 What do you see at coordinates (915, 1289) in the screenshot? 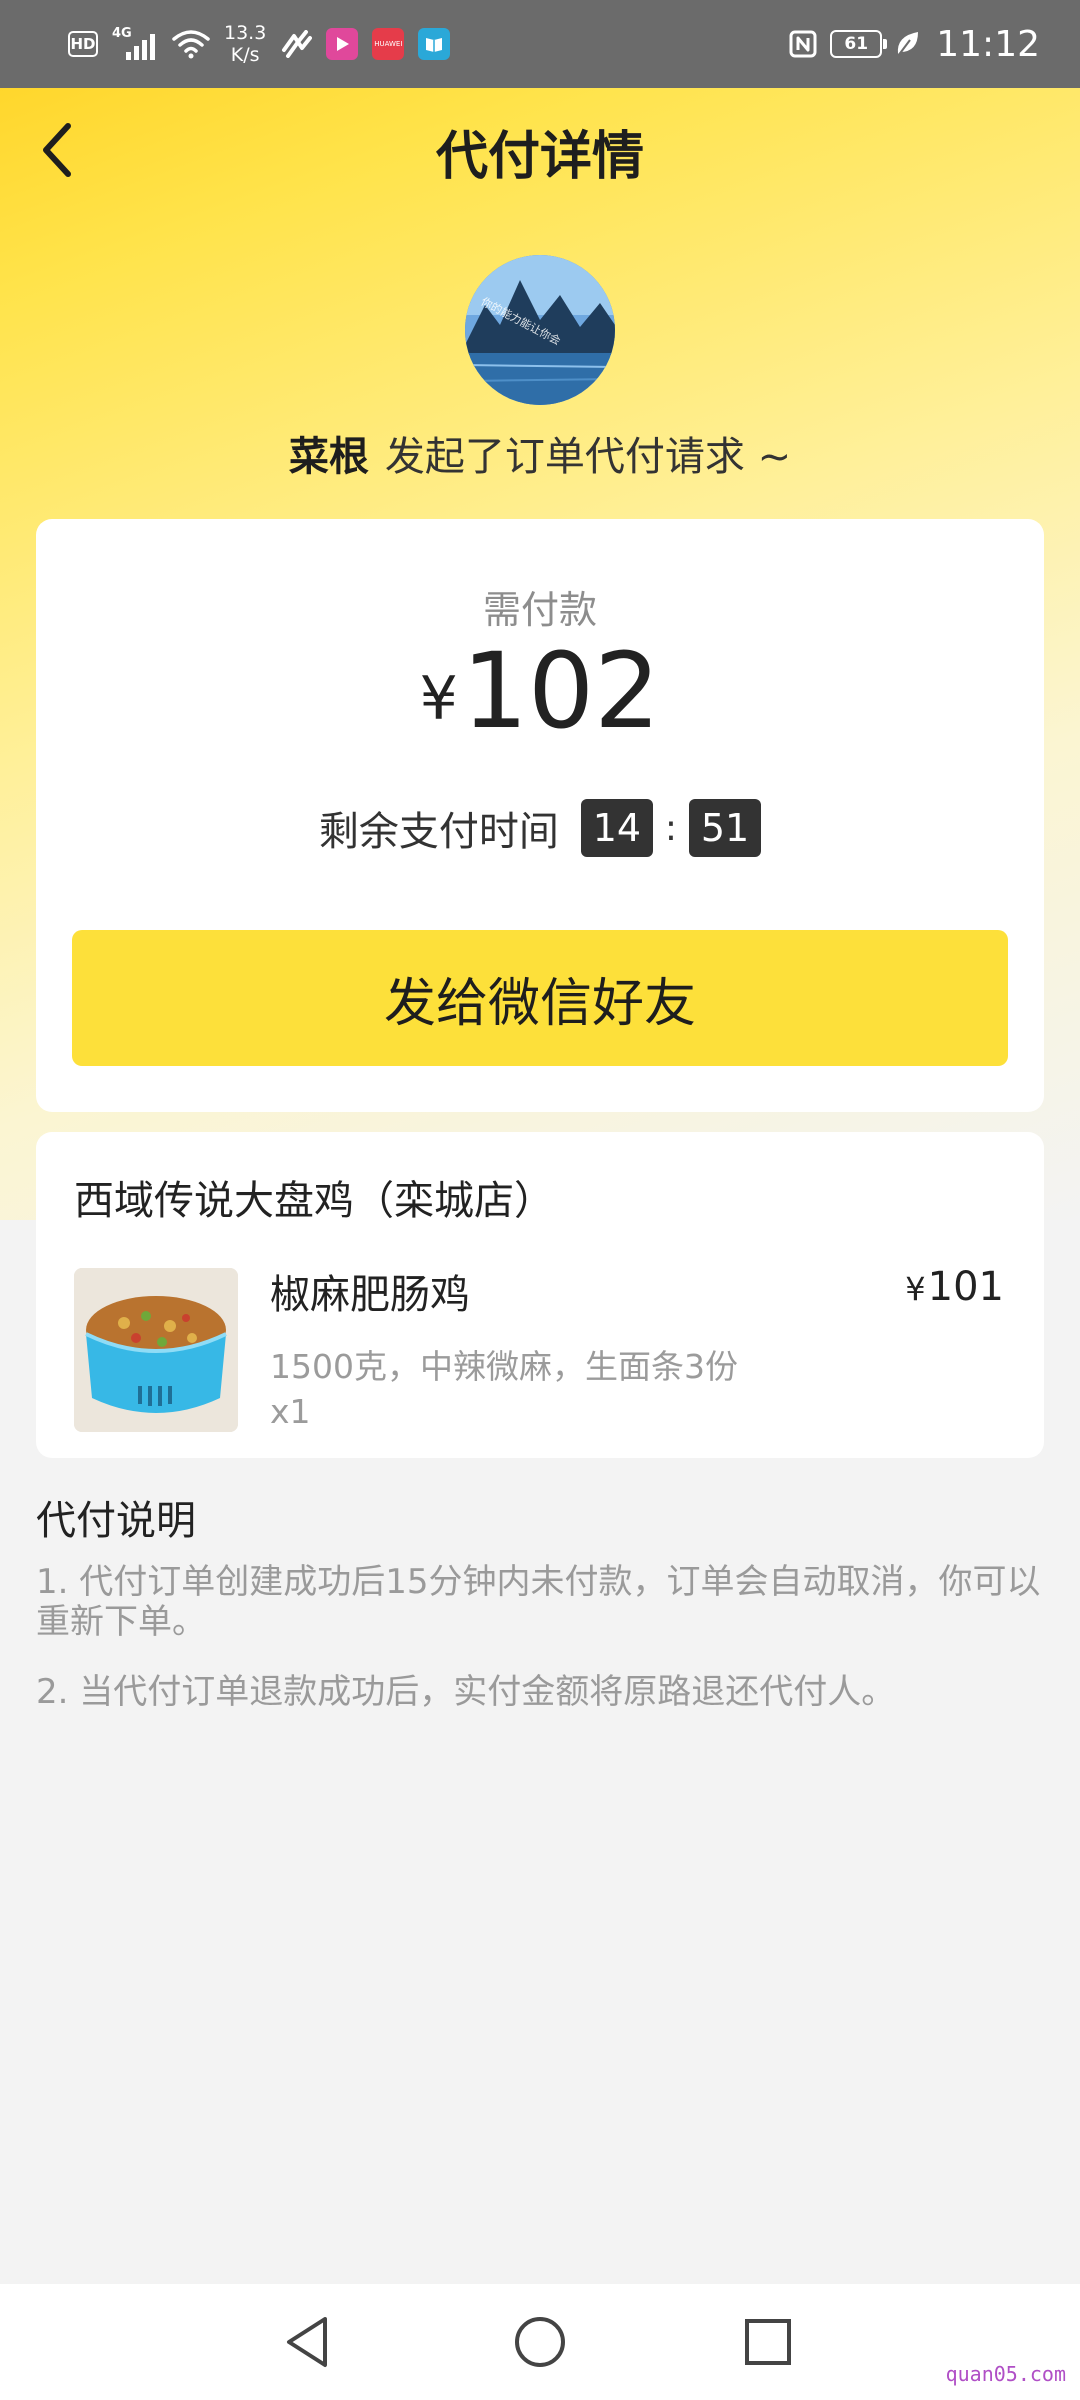
I see `dish-currency-symbol: ¥` at bounding box center [915, 1289].